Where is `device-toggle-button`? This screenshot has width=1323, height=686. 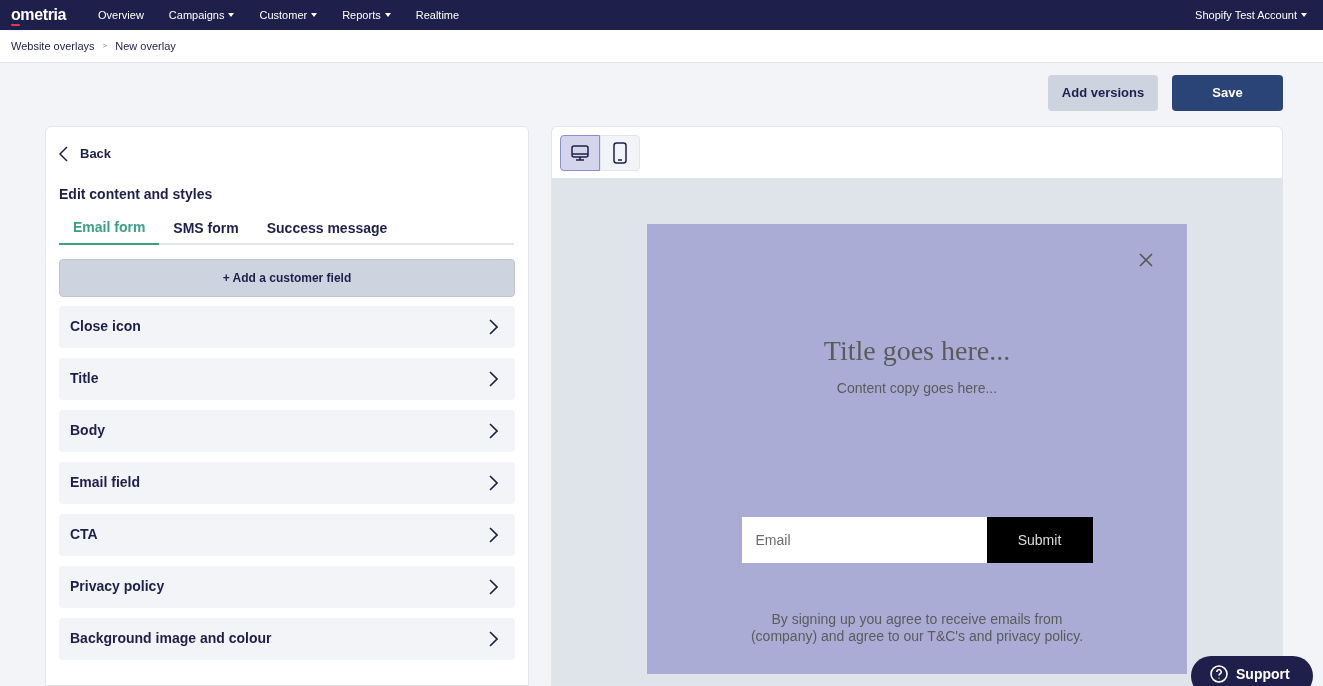 device-toggle-button is located at coordinates (580, 152).